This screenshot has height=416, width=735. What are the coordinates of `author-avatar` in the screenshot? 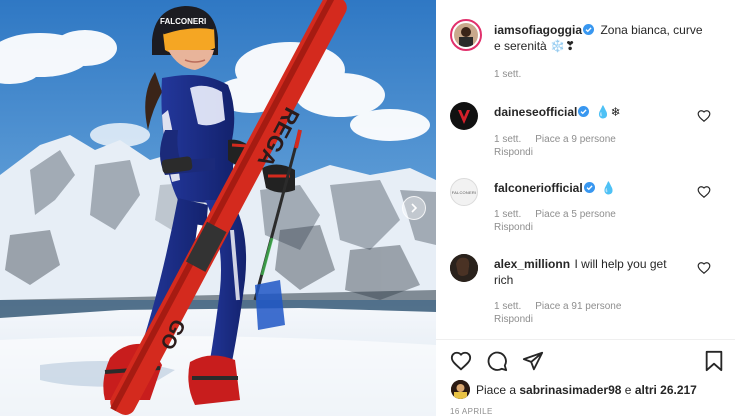 It's located at (466, 35).